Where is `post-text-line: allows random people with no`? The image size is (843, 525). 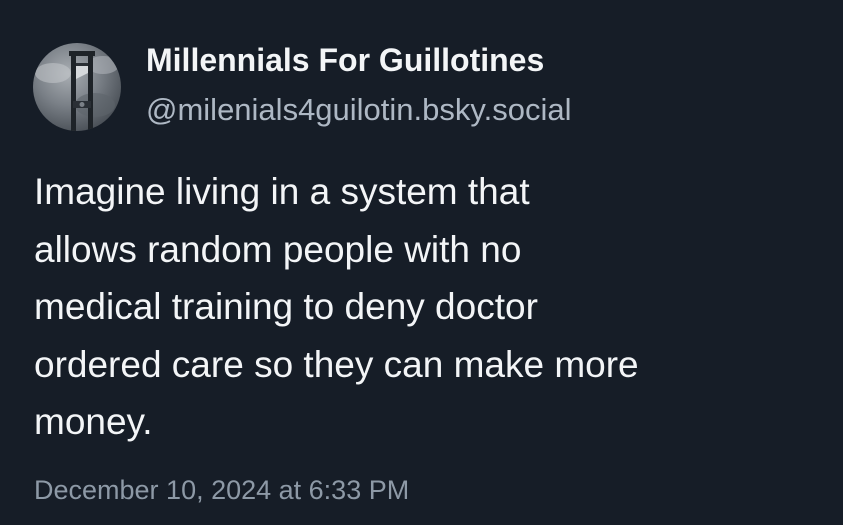
post-text-line: allows random people with no is located at coordinates (278, 249).